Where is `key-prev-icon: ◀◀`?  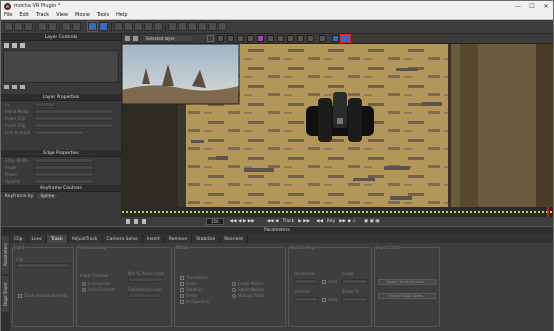
key-prev-icon: ◀◀ is located at coordinates (319, 221).